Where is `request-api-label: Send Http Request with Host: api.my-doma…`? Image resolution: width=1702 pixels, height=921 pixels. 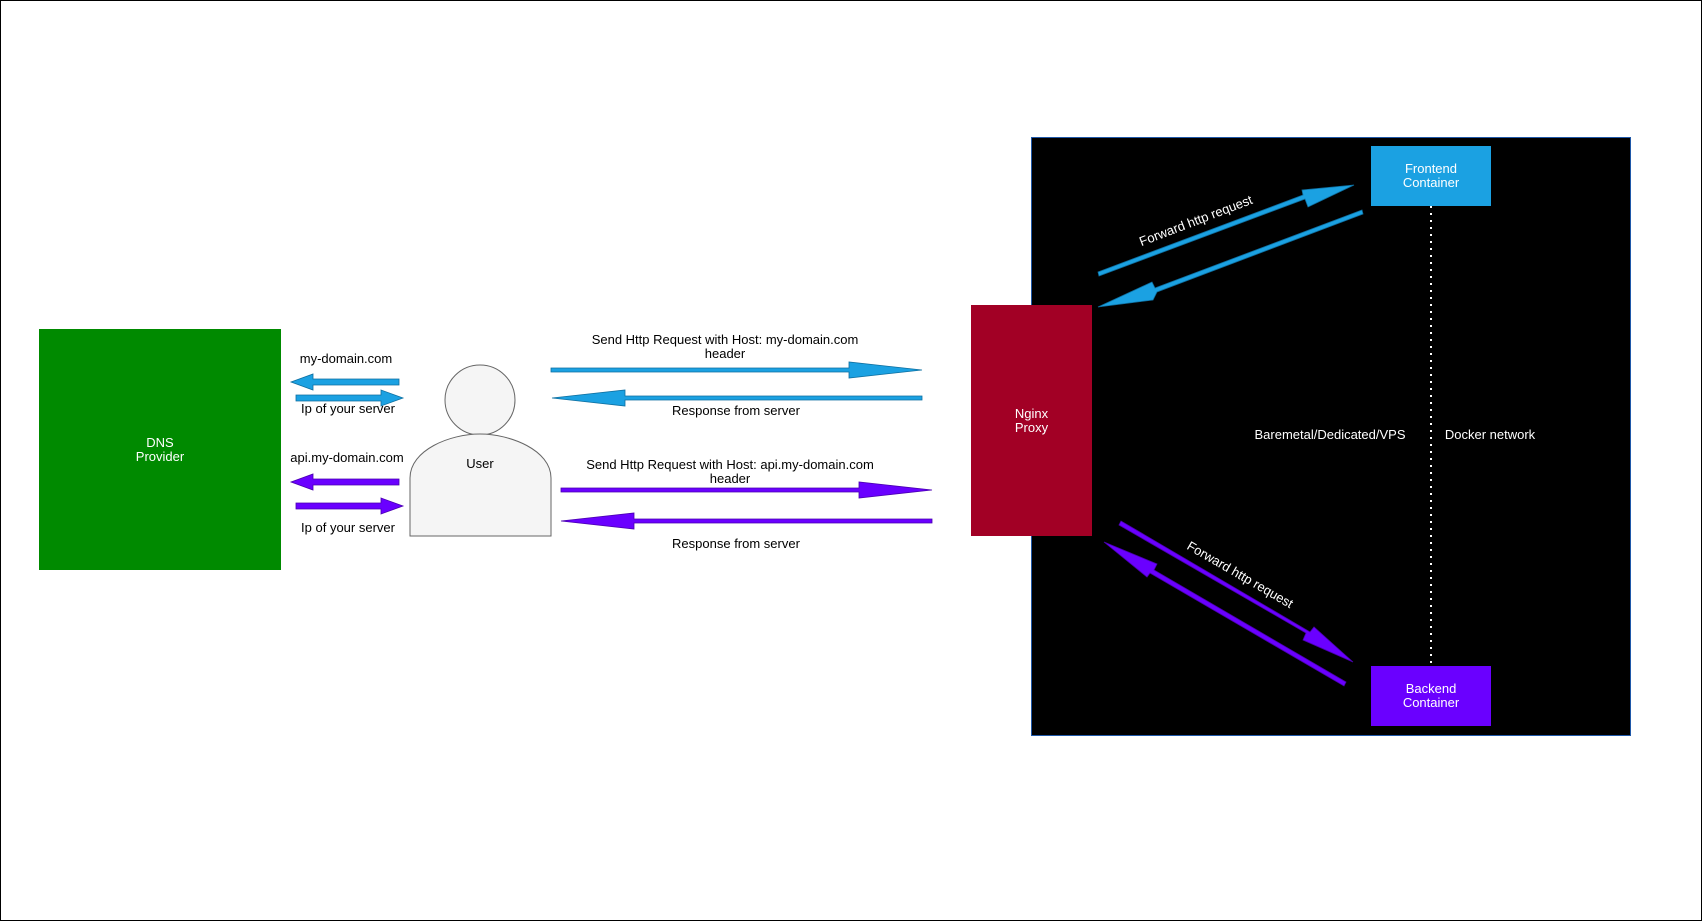 request-api-label: Send Http Request with Host: api.my-doma… is located at coordinates (730, 471).